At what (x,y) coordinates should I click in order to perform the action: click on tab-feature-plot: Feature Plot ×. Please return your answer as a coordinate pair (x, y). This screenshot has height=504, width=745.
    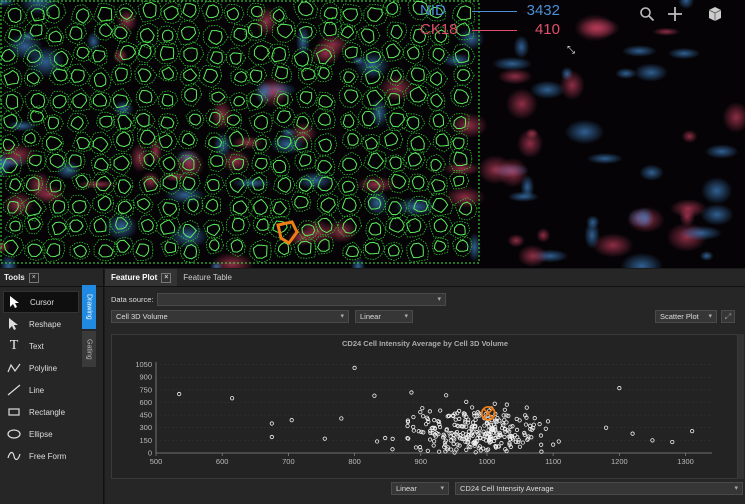
    Looking at the image, I should click on (141, 277).